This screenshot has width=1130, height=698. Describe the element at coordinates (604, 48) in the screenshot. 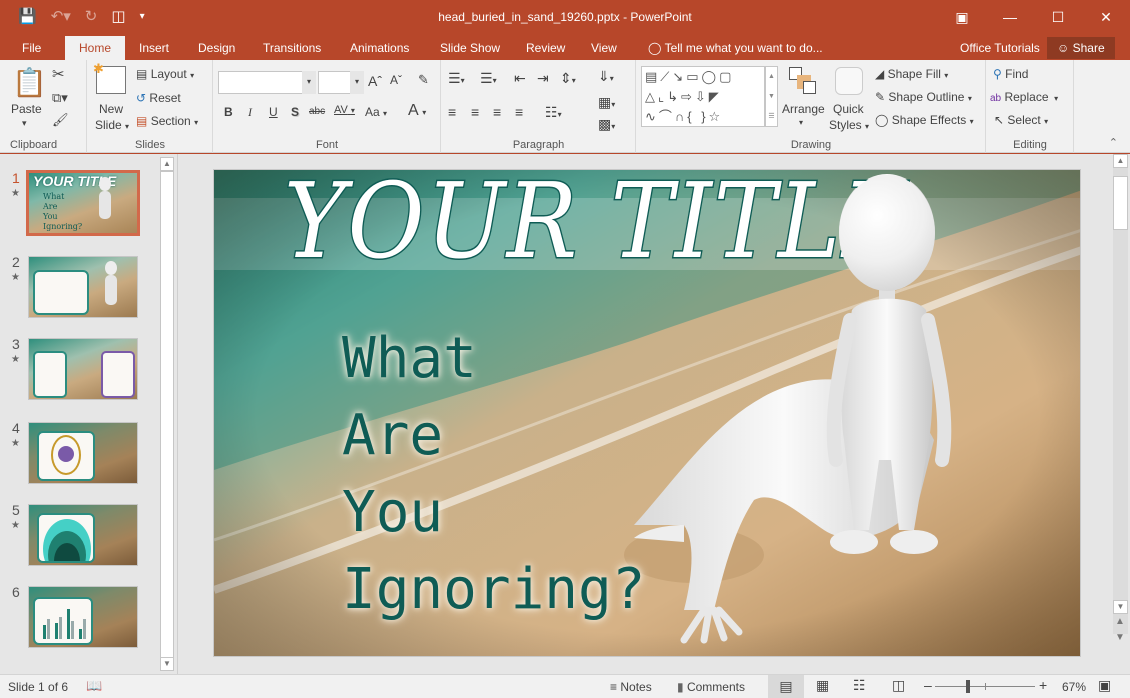

I see `tab-view: View` at that location.